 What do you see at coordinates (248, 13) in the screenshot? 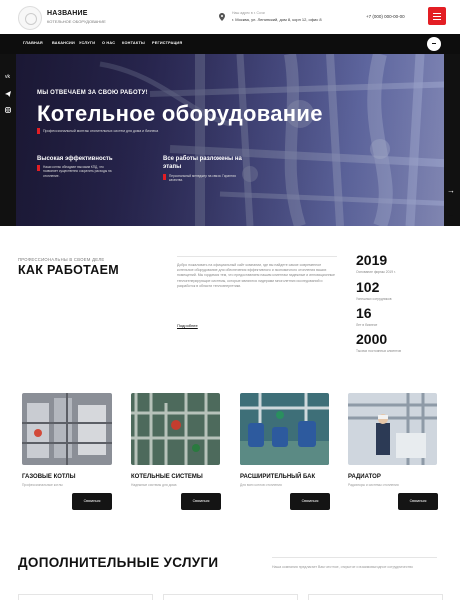
I see `address-label: Наш адрес в г. Сочи` at bounding box center [248, 13].